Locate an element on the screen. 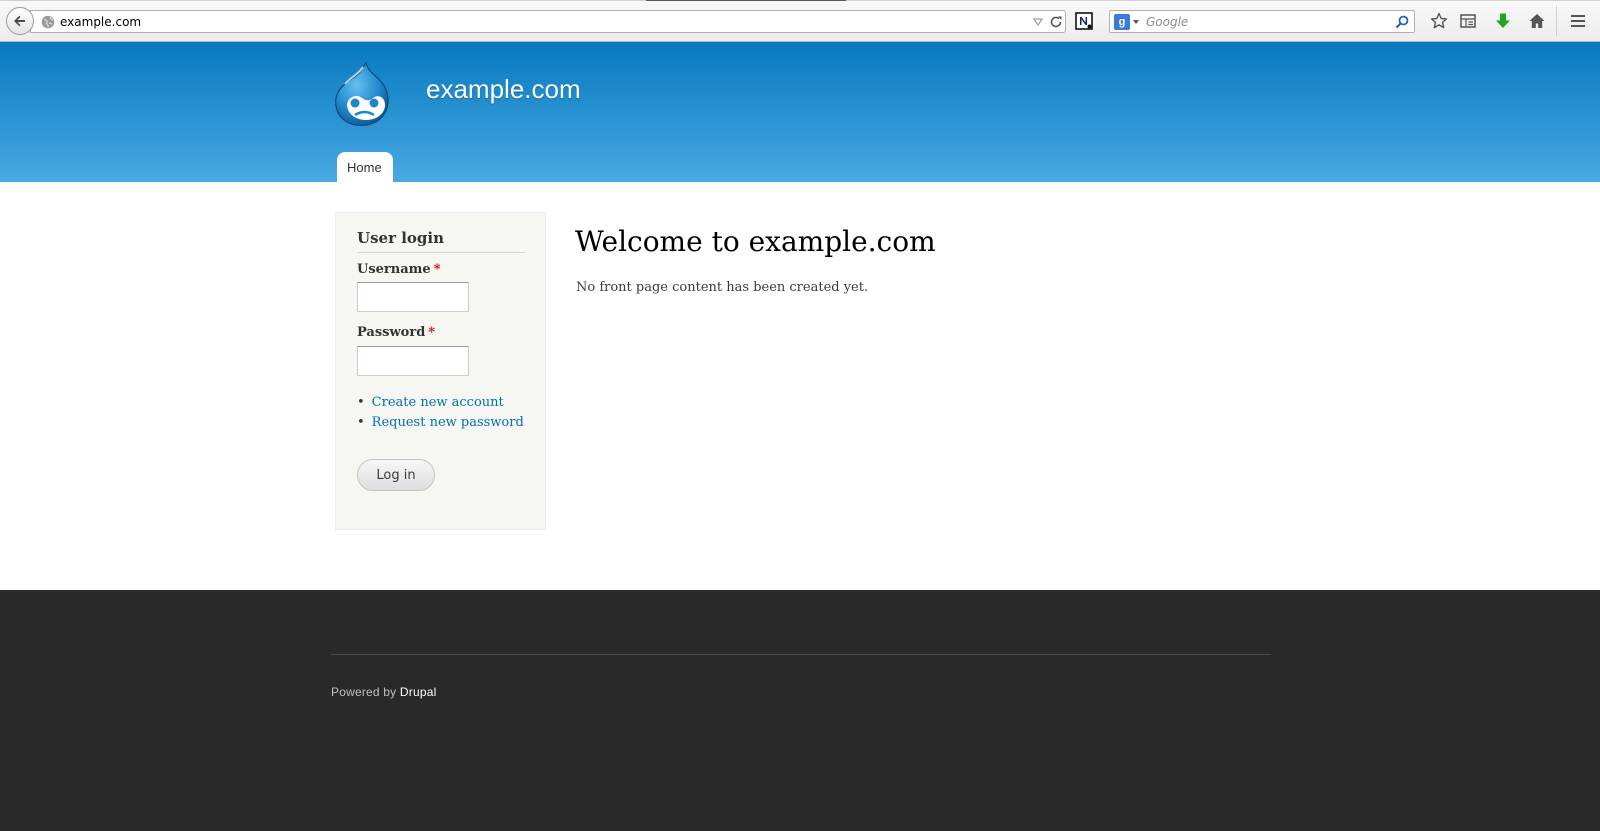 The width and height of the screenshot is (1600, 831). download-icon is located at coordinates (1503, 20).